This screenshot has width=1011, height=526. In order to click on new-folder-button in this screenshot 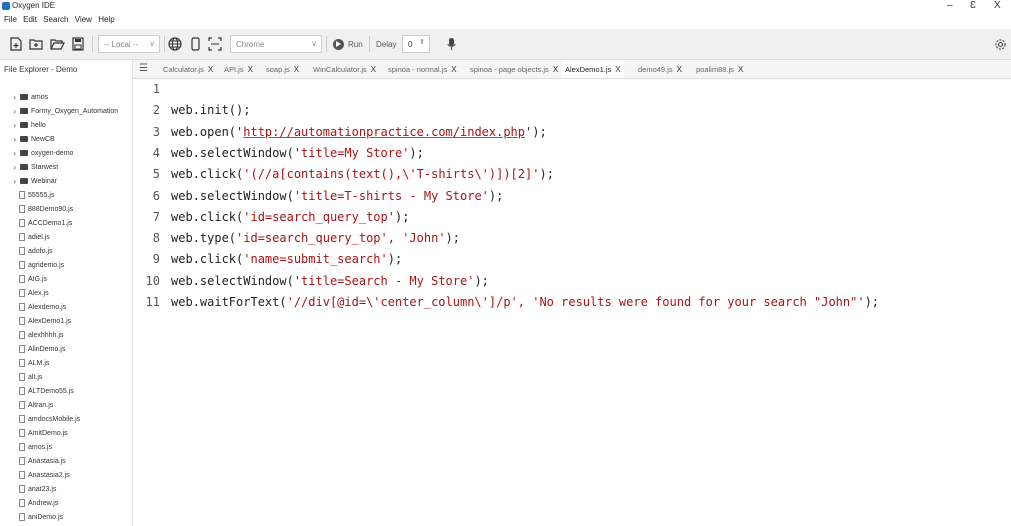, I will do `click(36, 44)`.